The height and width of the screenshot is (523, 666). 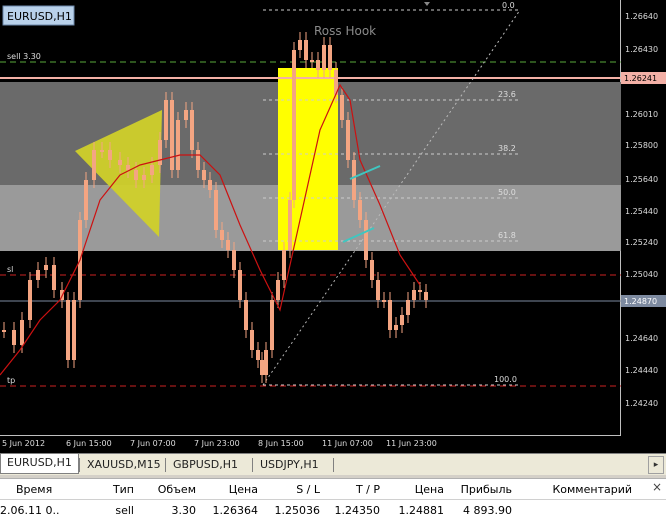 I want to click on time-label-4: 7 Jun 23:00, so click(x=217, y=443).